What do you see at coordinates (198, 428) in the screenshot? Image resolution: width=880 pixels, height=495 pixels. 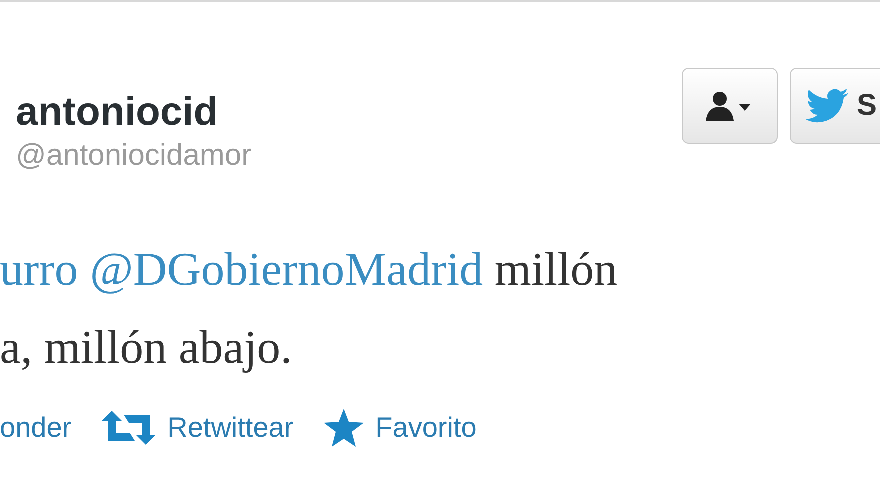 I see `retweet-action: Retwittear` at bounding box center [198, 428].